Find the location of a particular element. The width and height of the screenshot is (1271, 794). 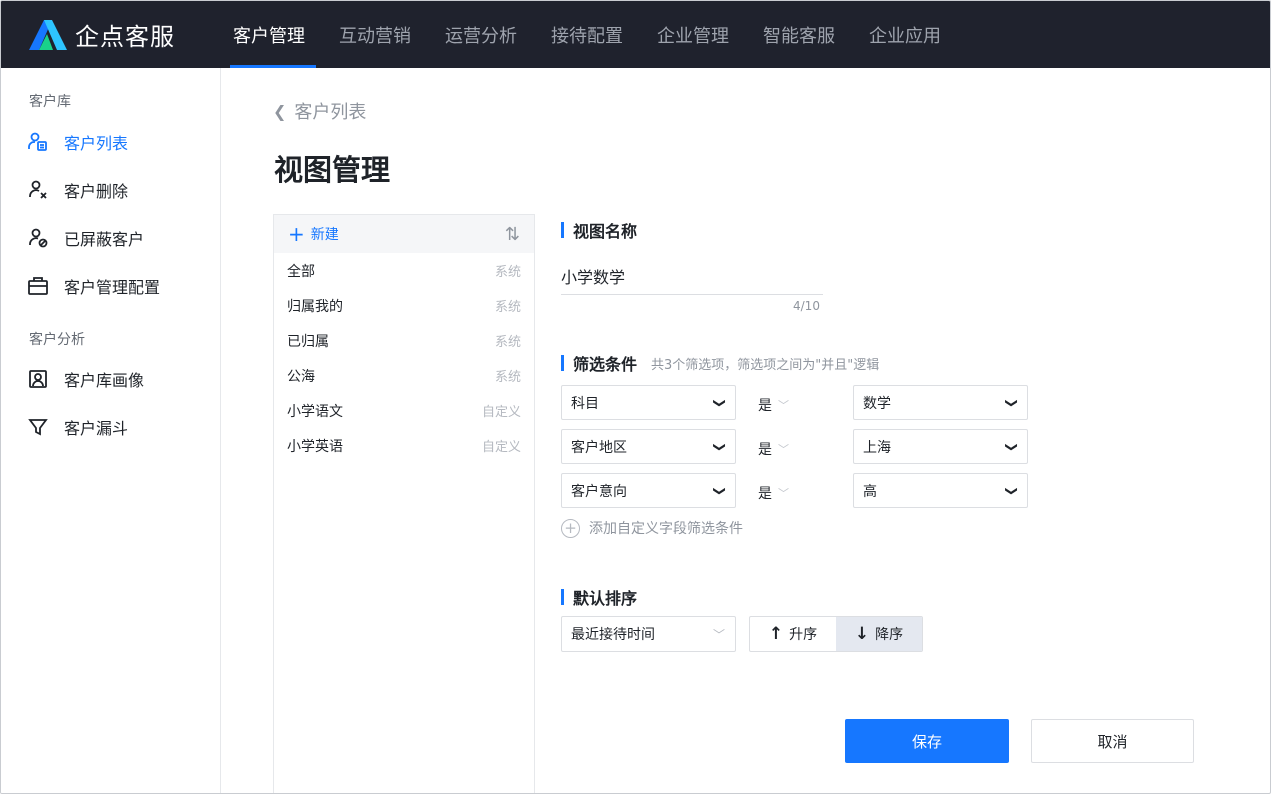

sidebar-item-blocked-customers: 已屏蔽客户 is located at coordinates (85, 238).